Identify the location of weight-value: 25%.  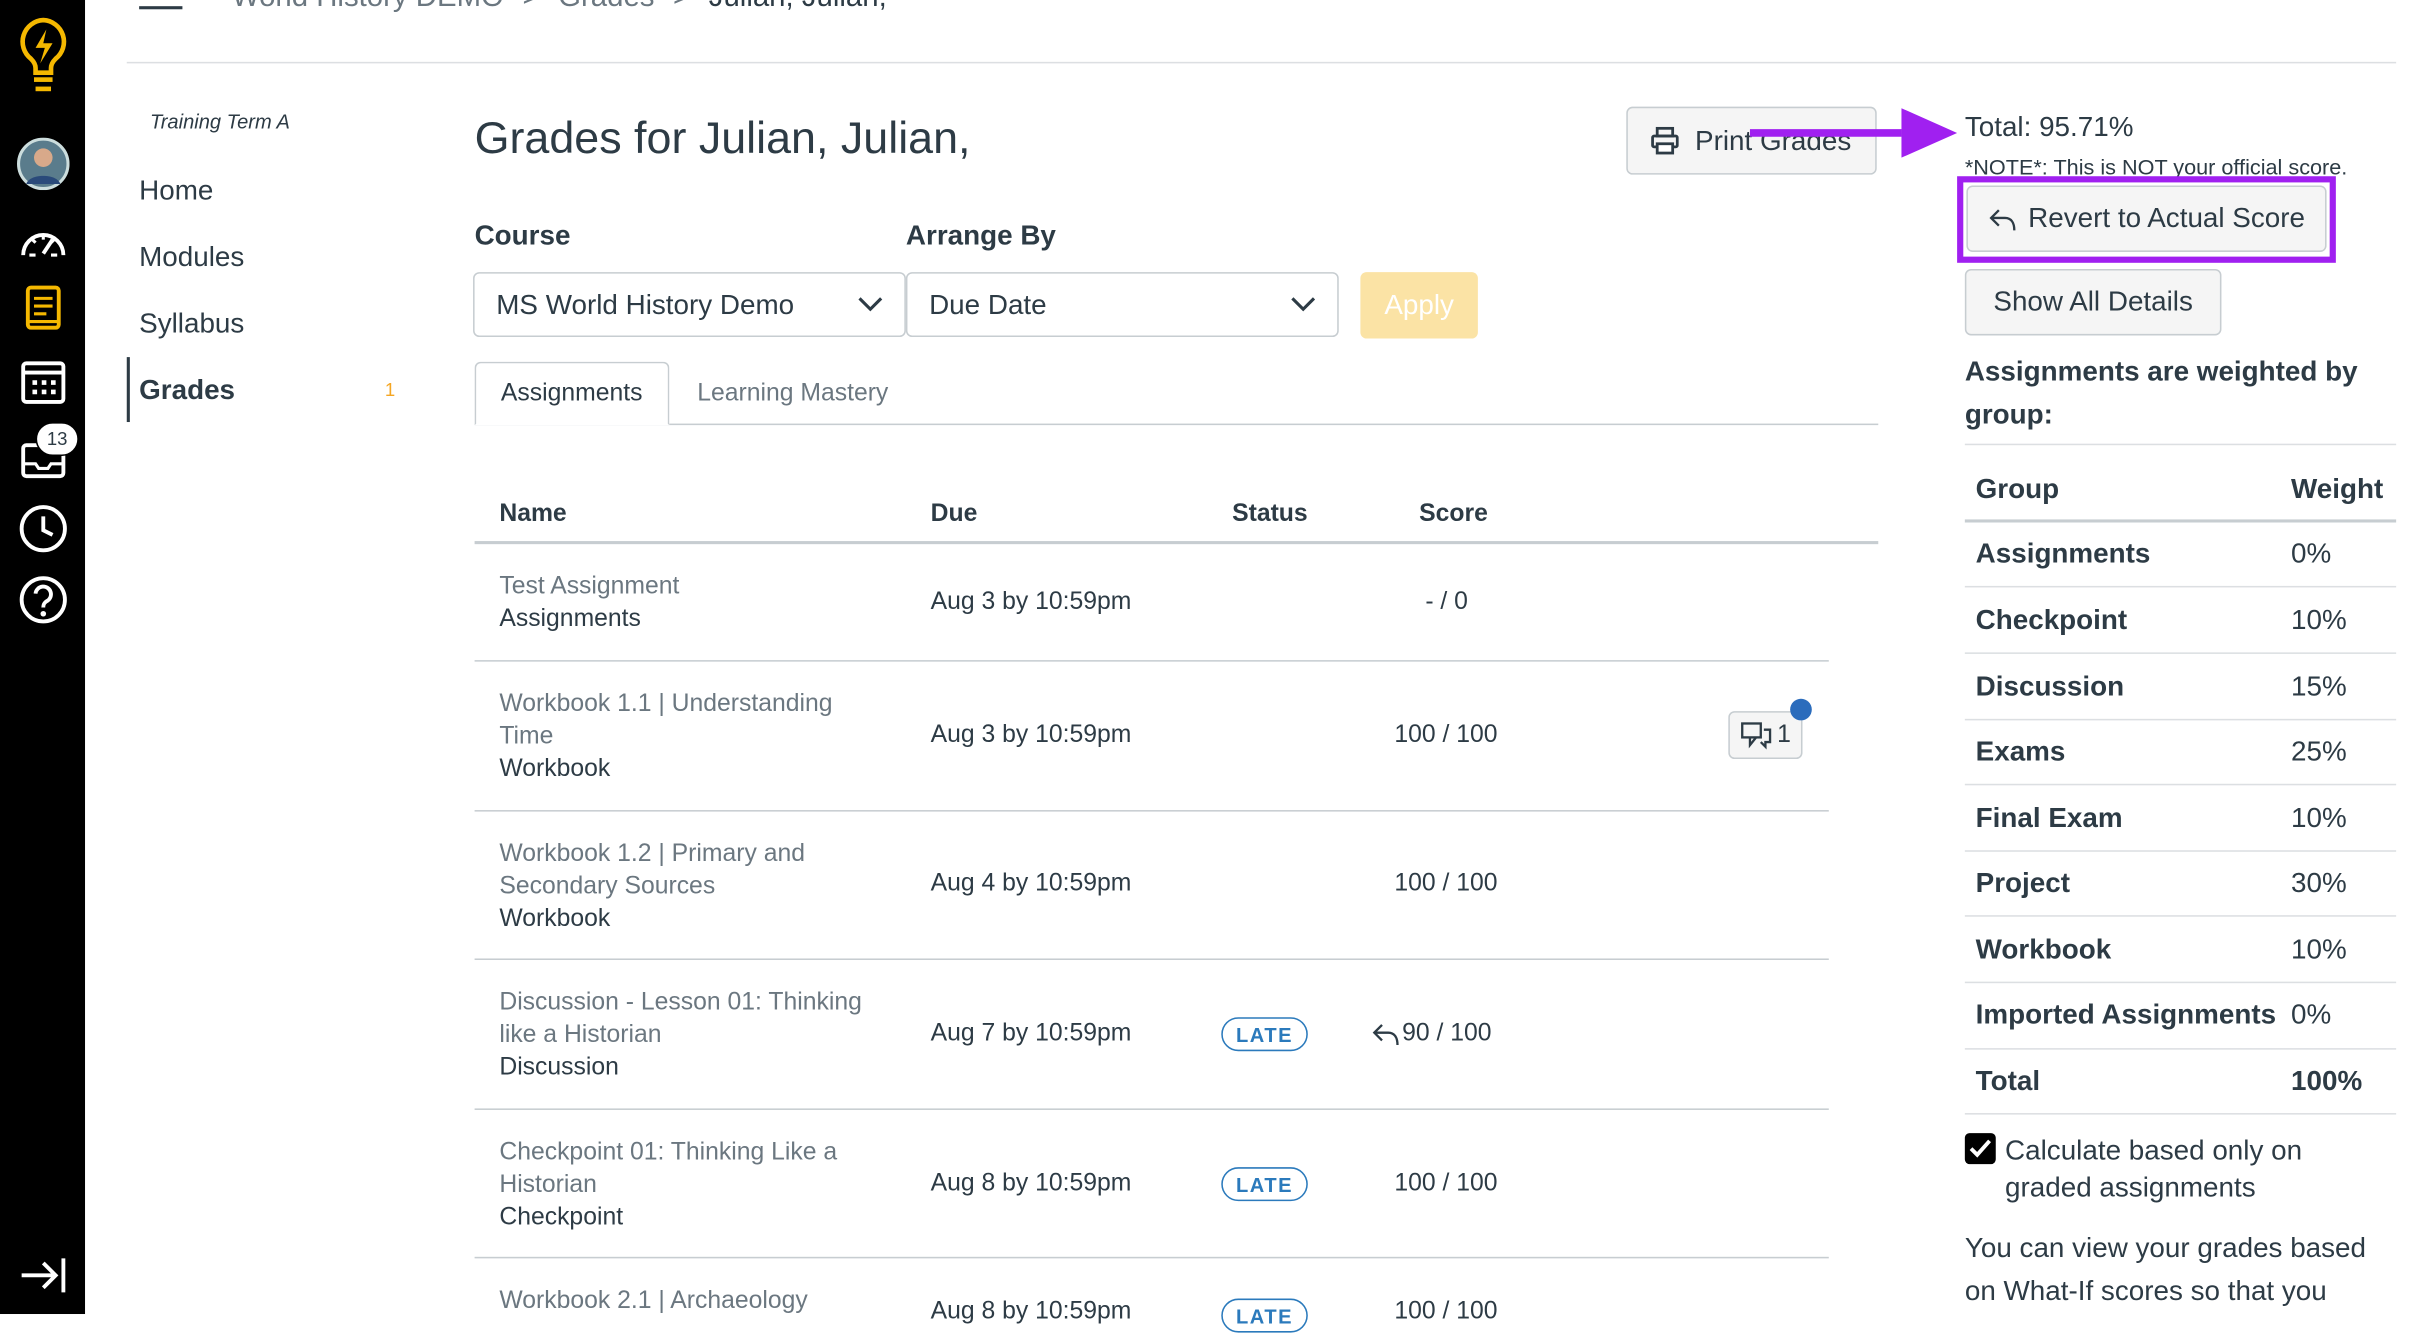
(2319, 751).